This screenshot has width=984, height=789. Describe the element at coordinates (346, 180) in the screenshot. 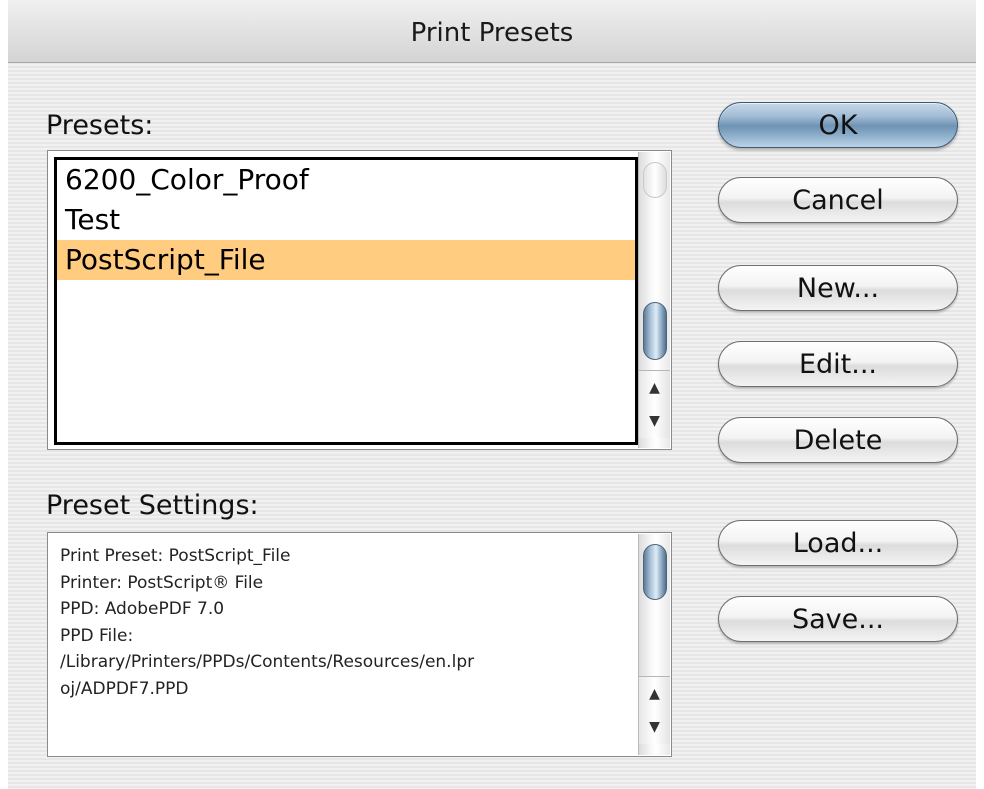

I see `preset-item-6200-color-proof: 6200_Color_Proof` at that location.